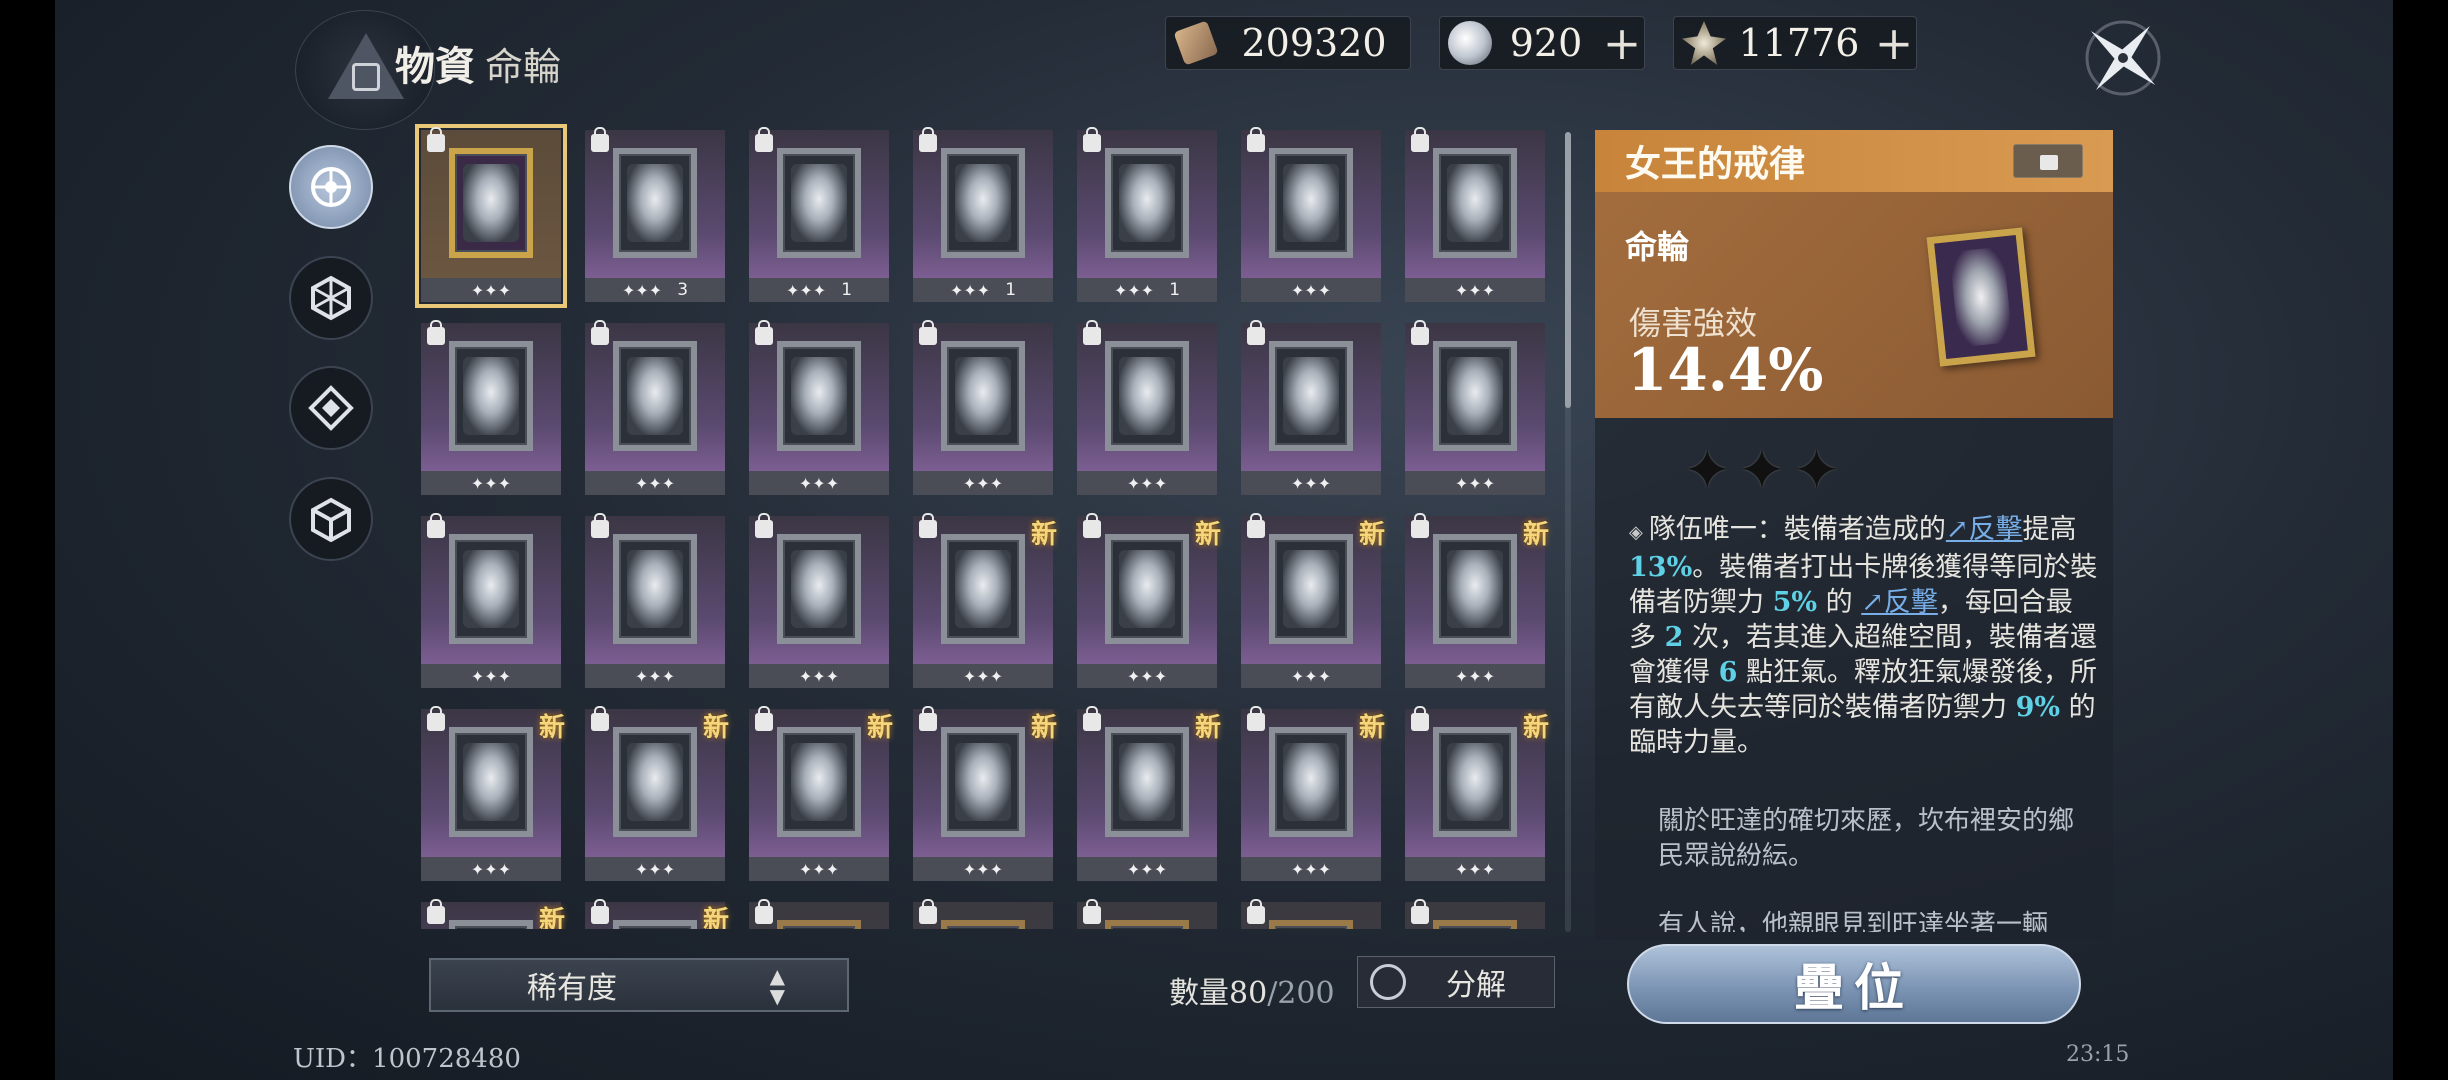 This screenshot has width=2448, height=1080. What do you see at coordinates (523, 67) in the screenshot?
I see `page-subtitle: 命輪` at bounding box center [523, 67].